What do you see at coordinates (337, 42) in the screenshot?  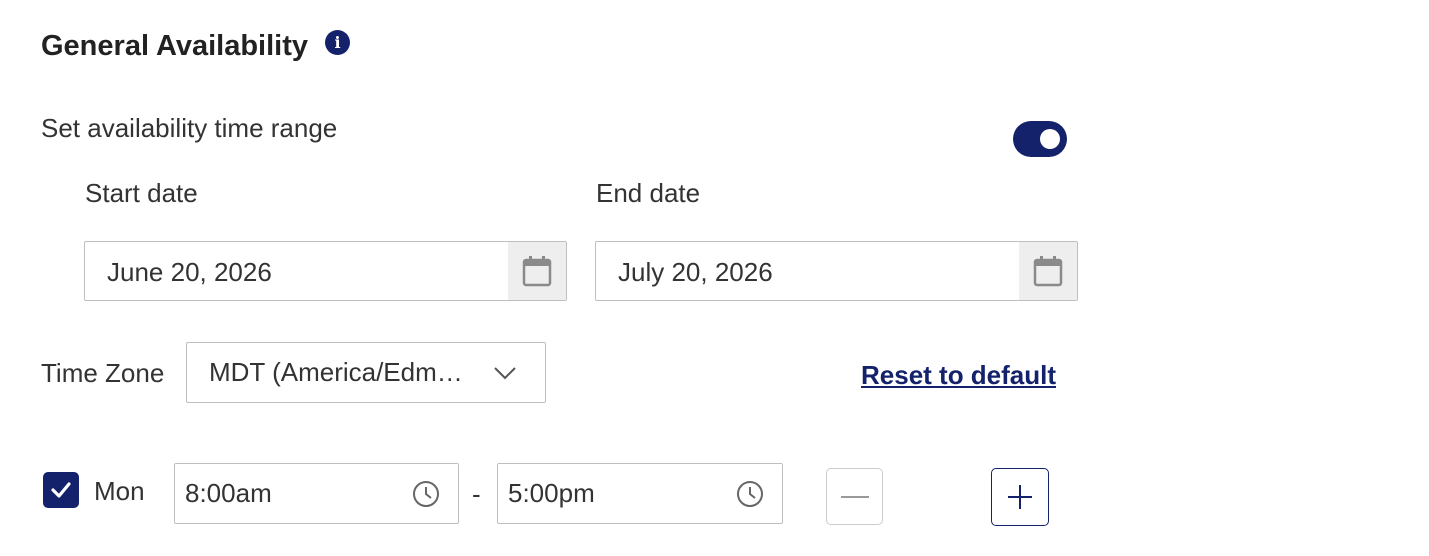 I see `info-icon: i` at bounding box center [337, 42].